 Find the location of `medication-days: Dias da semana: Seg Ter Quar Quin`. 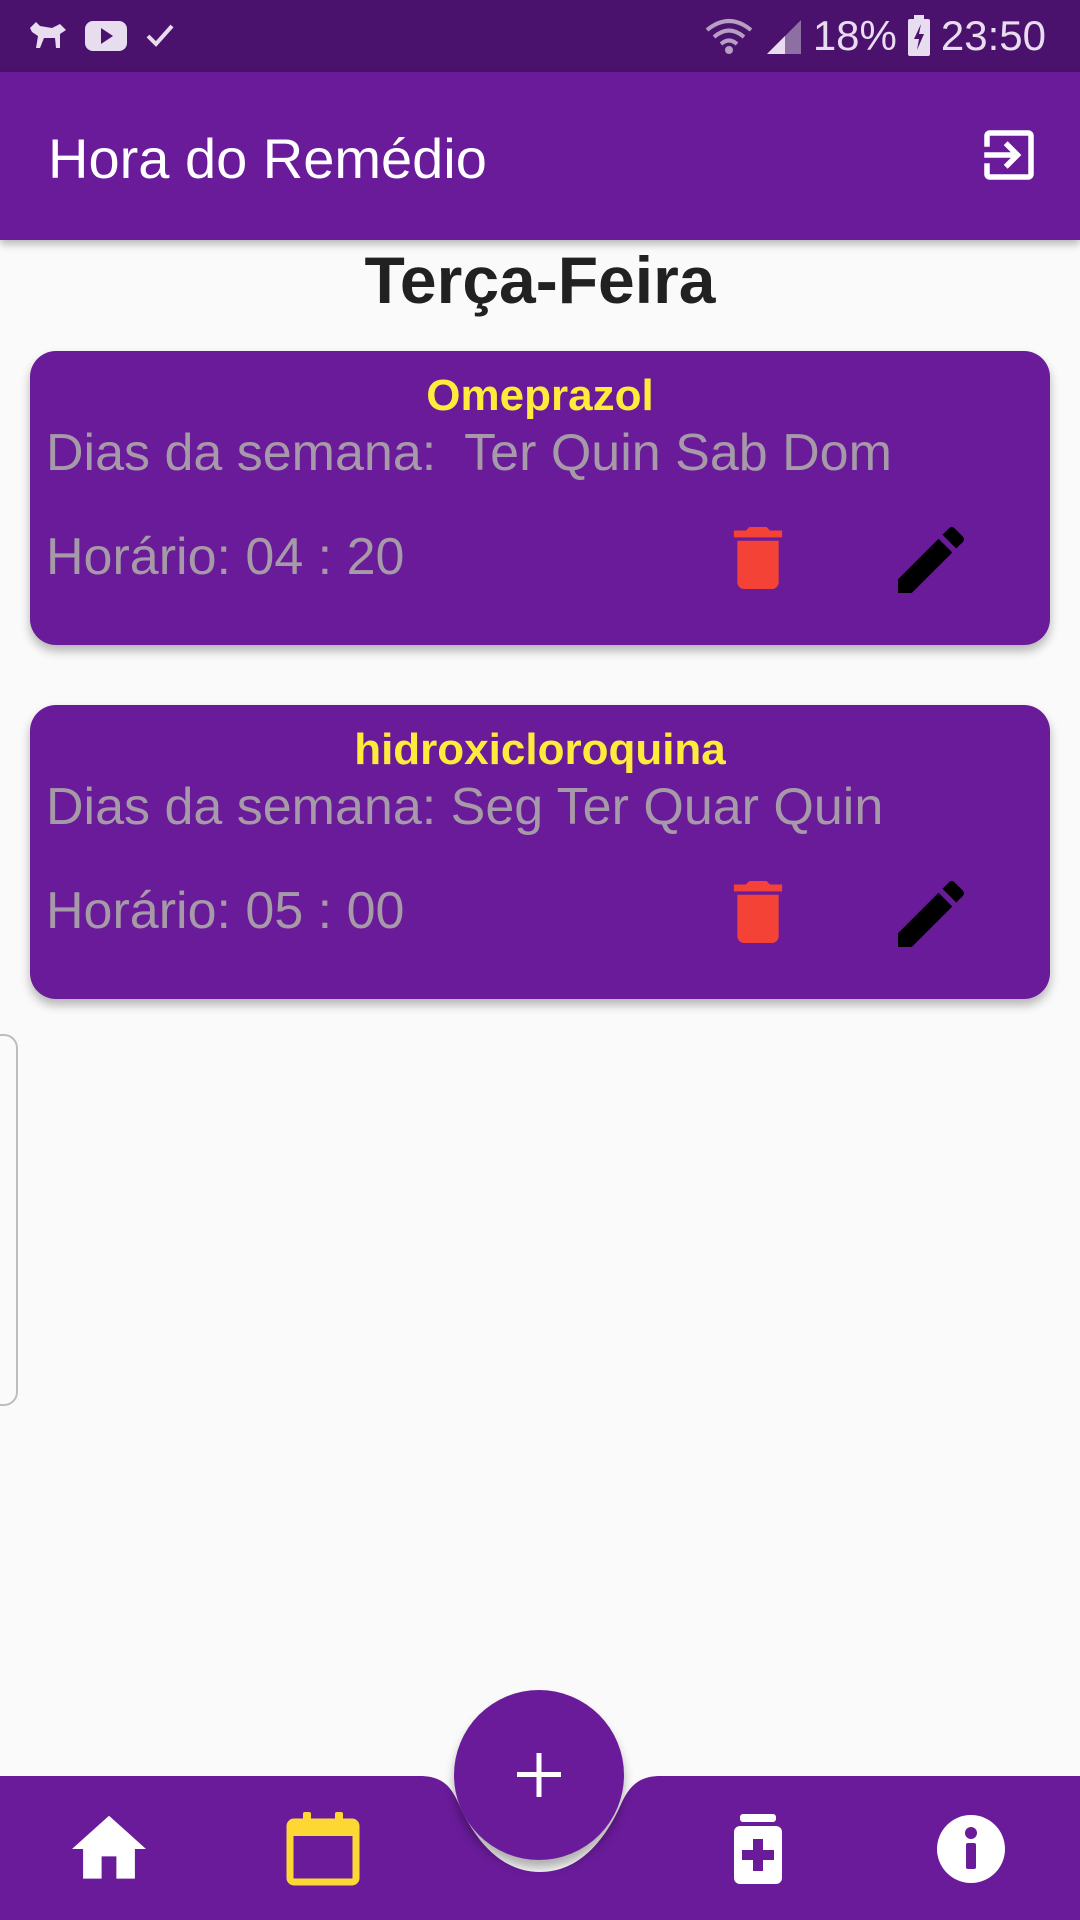

medication-days: Dias da semana: Seg Ter Quar Quin is located at coordinates (465, 807).